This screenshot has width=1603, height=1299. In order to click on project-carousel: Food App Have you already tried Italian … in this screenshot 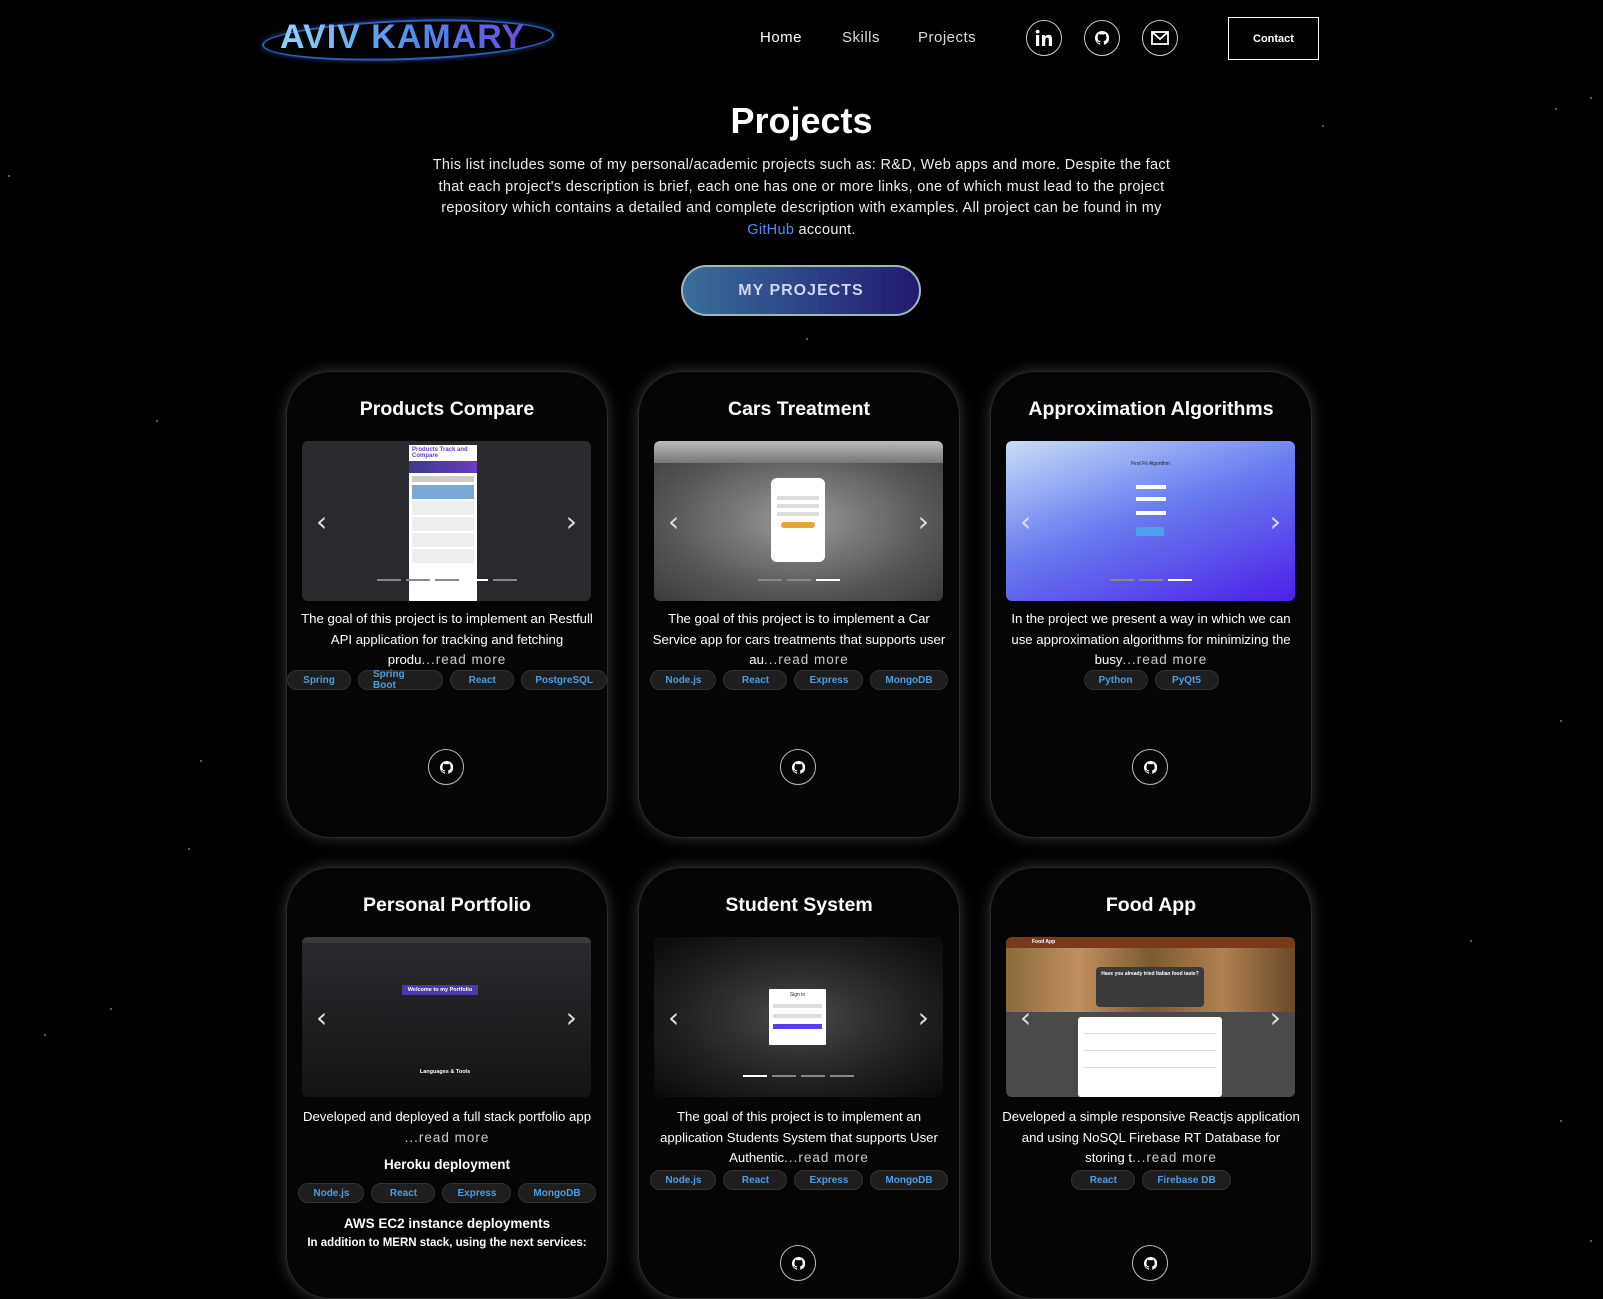, I will do `click(1150, 1017)`.